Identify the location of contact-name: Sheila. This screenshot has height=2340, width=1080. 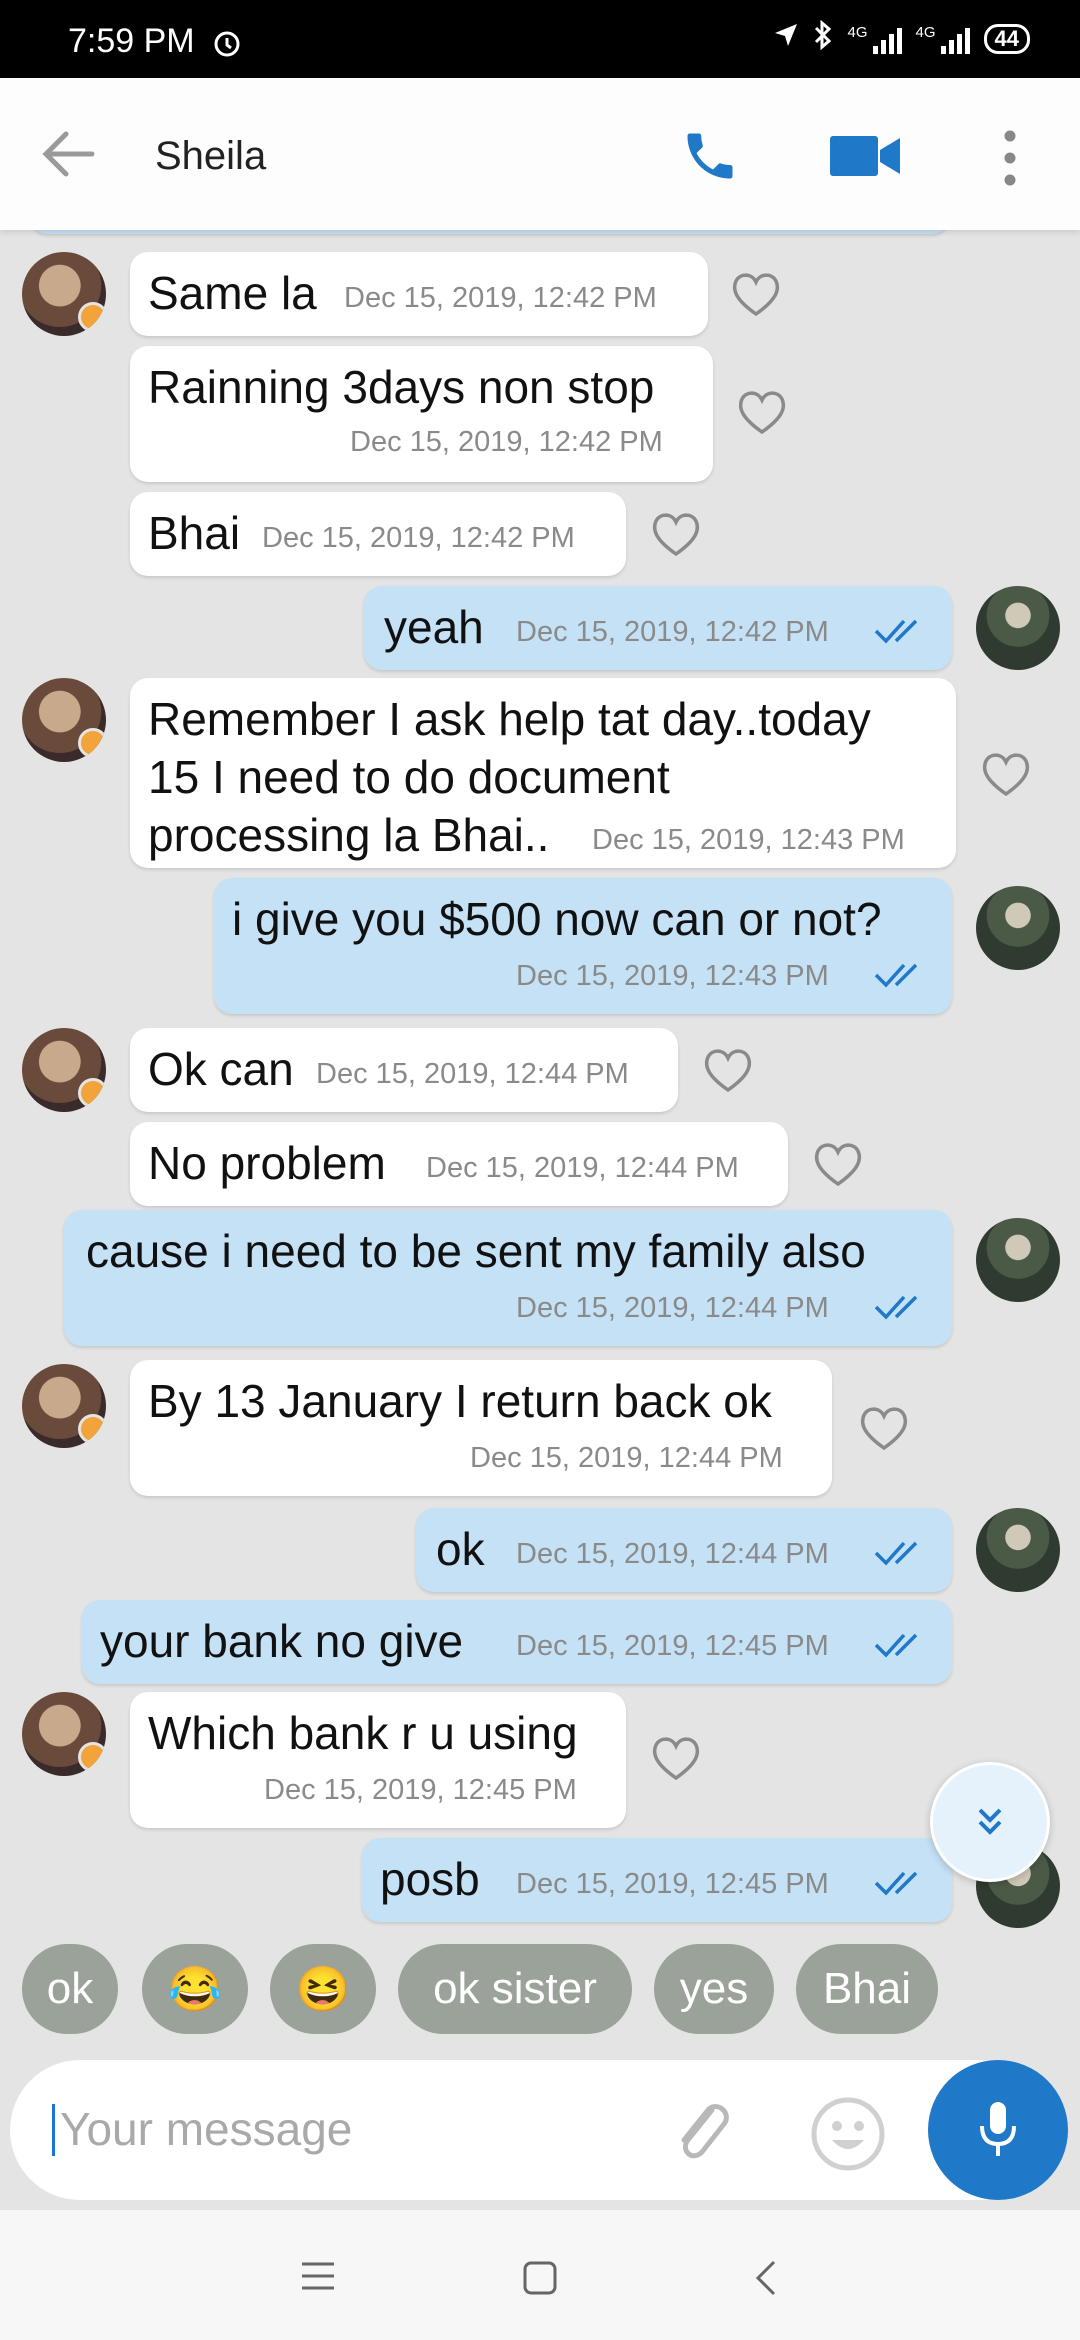
(210, 156).